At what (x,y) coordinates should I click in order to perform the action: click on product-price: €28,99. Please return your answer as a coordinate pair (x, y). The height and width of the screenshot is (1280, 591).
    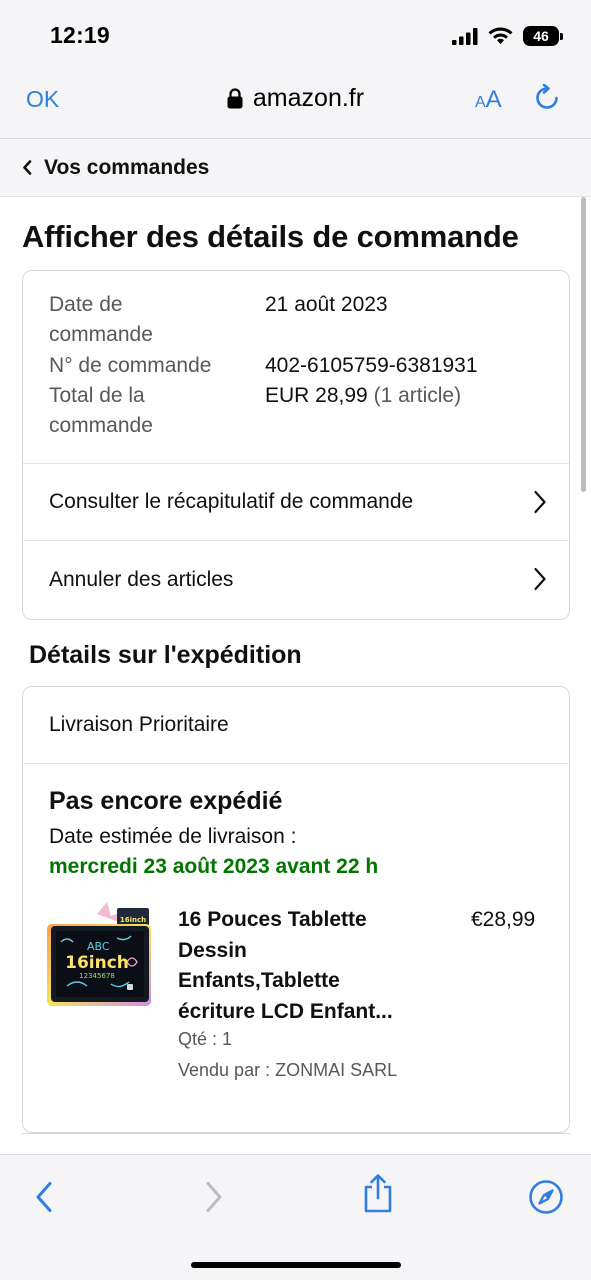
    Looking at the image, I should click on (503, 919).